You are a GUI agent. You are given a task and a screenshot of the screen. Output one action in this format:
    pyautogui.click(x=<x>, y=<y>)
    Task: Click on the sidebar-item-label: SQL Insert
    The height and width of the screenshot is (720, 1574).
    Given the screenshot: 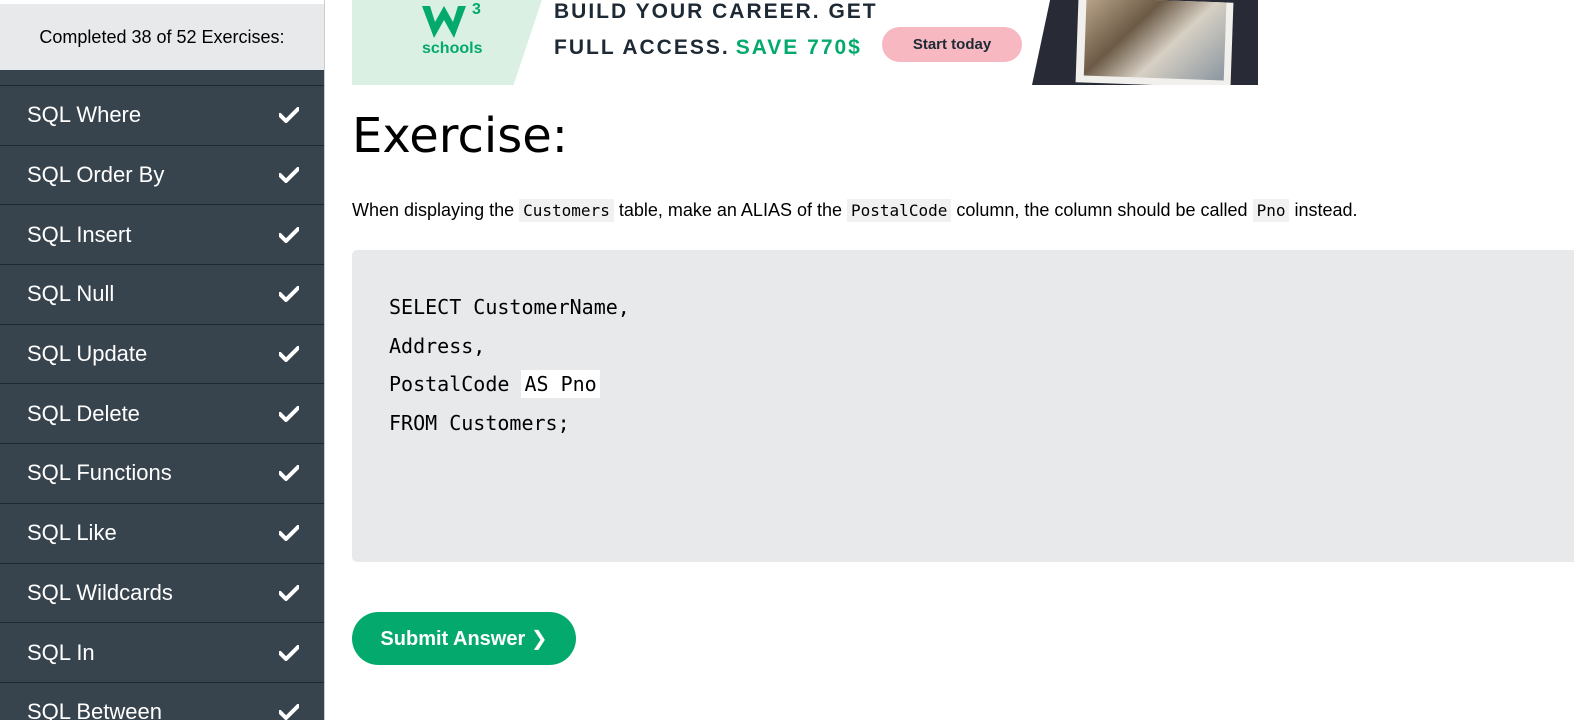 What is the action you would take?
    pyautogui.click(x=79, y=234)
    